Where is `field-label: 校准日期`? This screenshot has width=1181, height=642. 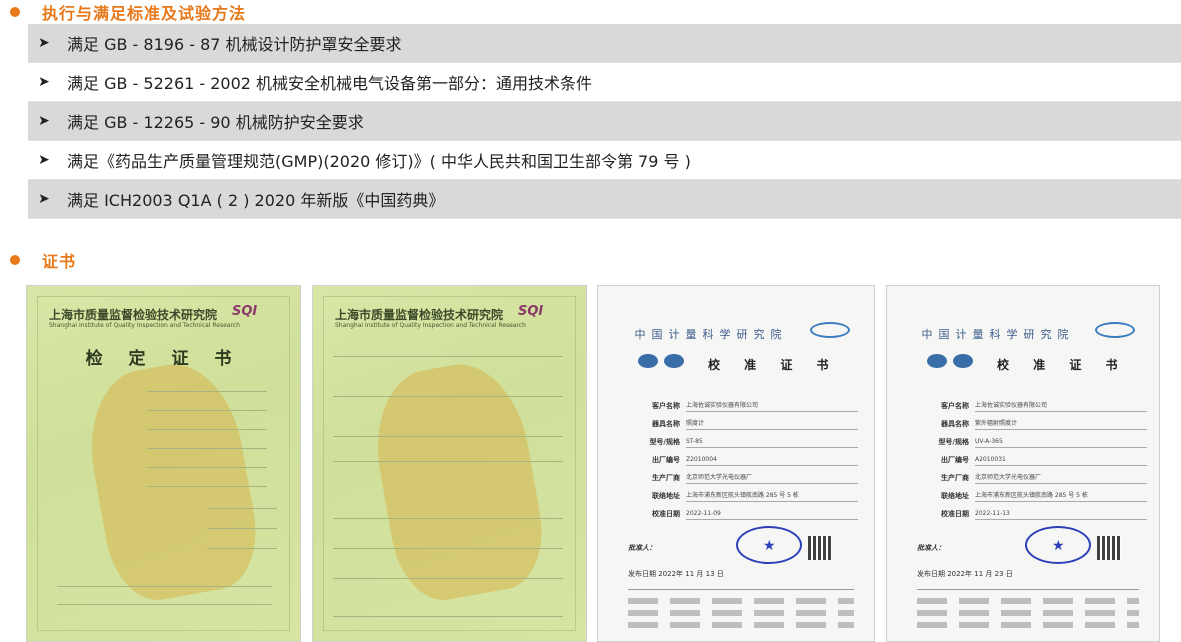 field-label: 校准日期 is located at coordinates (666, 514).